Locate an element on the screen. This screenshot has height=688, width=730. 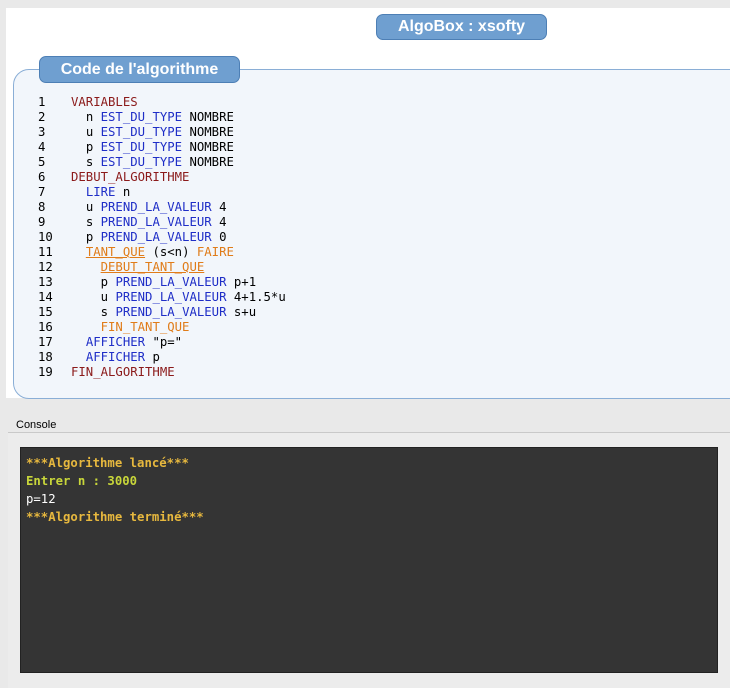
code-line: 15 s PREND_LA_VALEUR s+u is located at coordinates (162, 312).